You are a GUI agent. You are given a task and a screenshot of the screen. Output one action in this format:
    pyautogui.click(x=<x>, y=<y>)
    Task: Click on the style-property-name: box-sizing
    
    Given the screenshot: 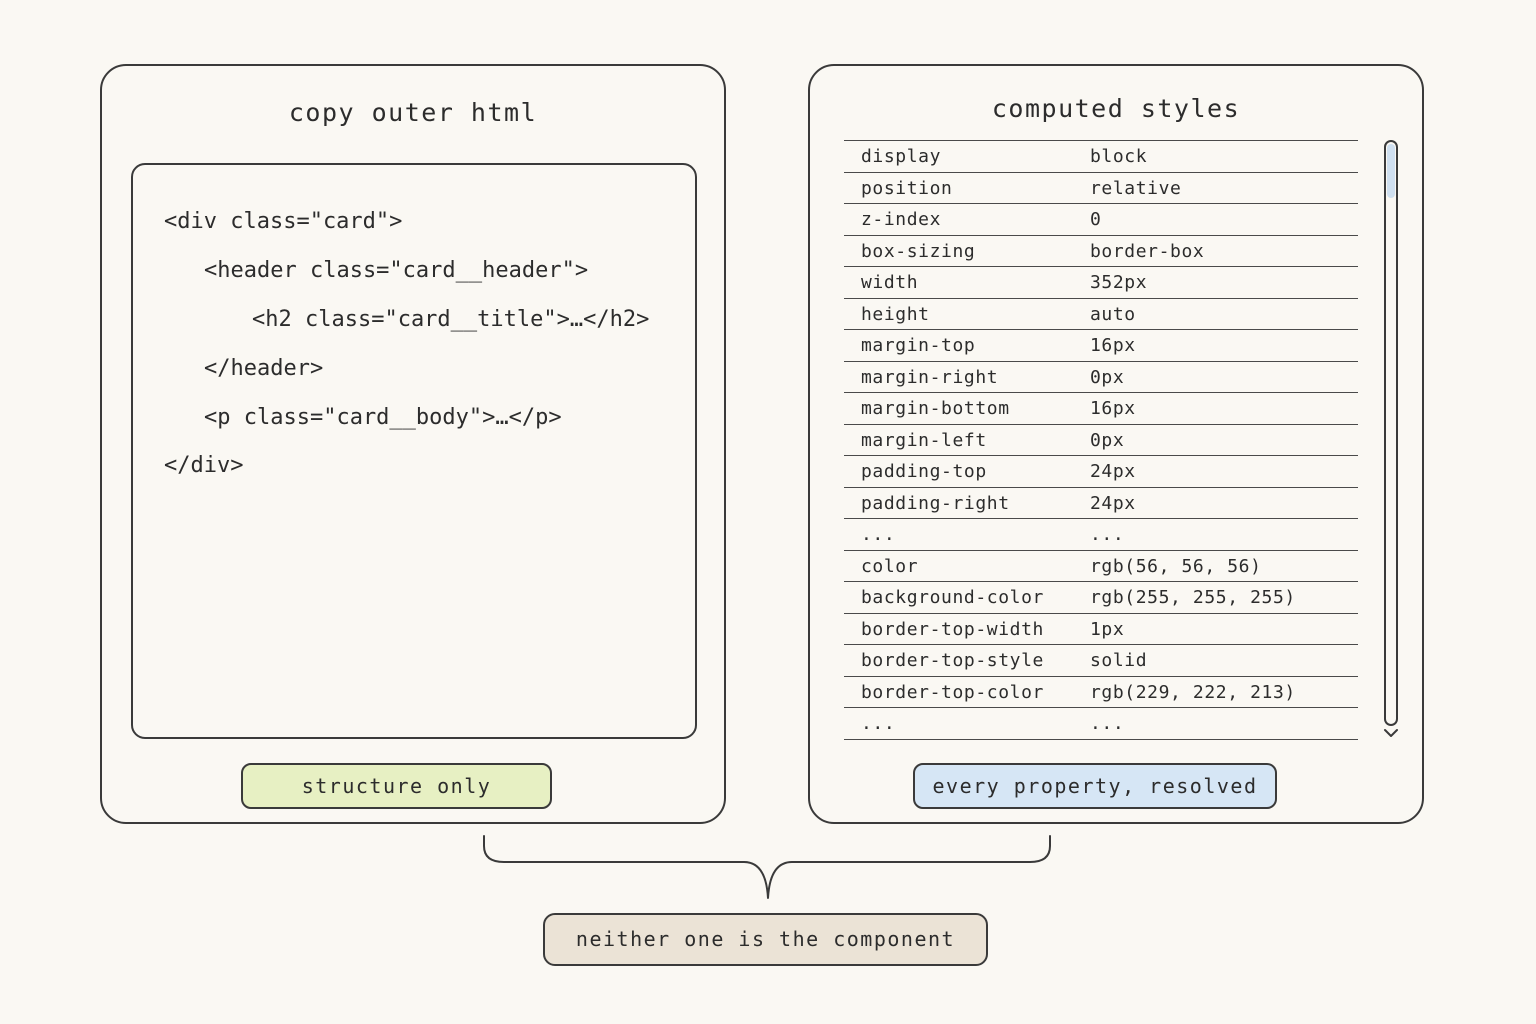 What is the action you would take?
    pyautogui.click(x=918, y=251)
    